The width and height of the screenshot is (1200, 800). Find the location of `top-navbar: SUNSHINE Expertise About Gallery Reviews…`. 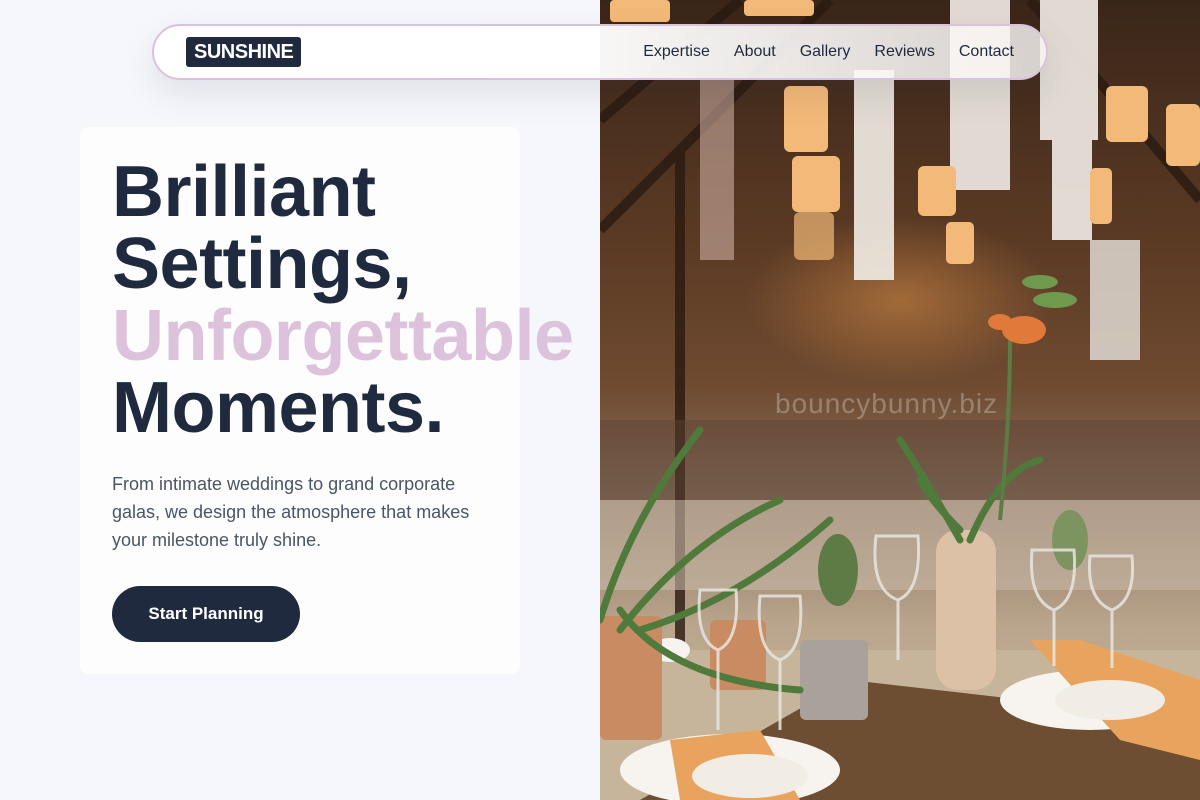

top-navbar: SUNSHINE Expertise About Gallery Reviews… is located at coordinates (600, 52).